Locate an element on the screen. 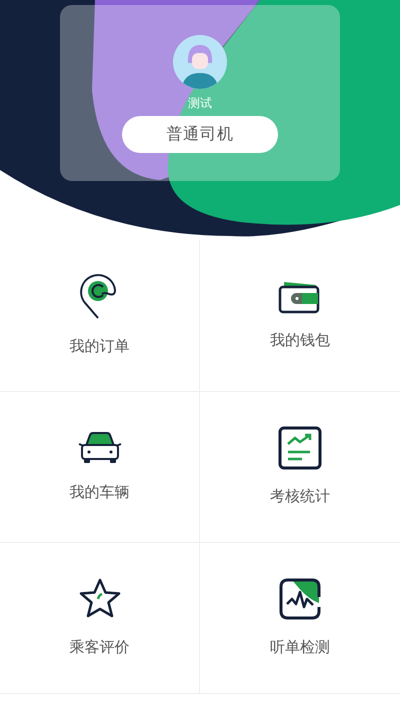  menu-item: 我的车辆 is located at coordinates (100, 466).